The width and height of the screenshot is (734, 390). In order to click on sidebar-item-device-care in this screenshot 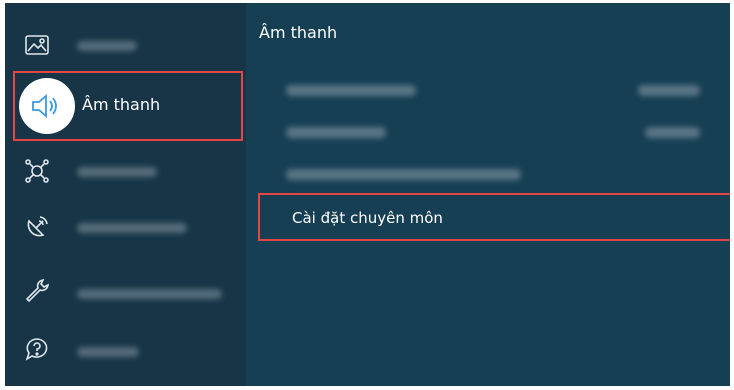, I will do `click(125, 293)`.